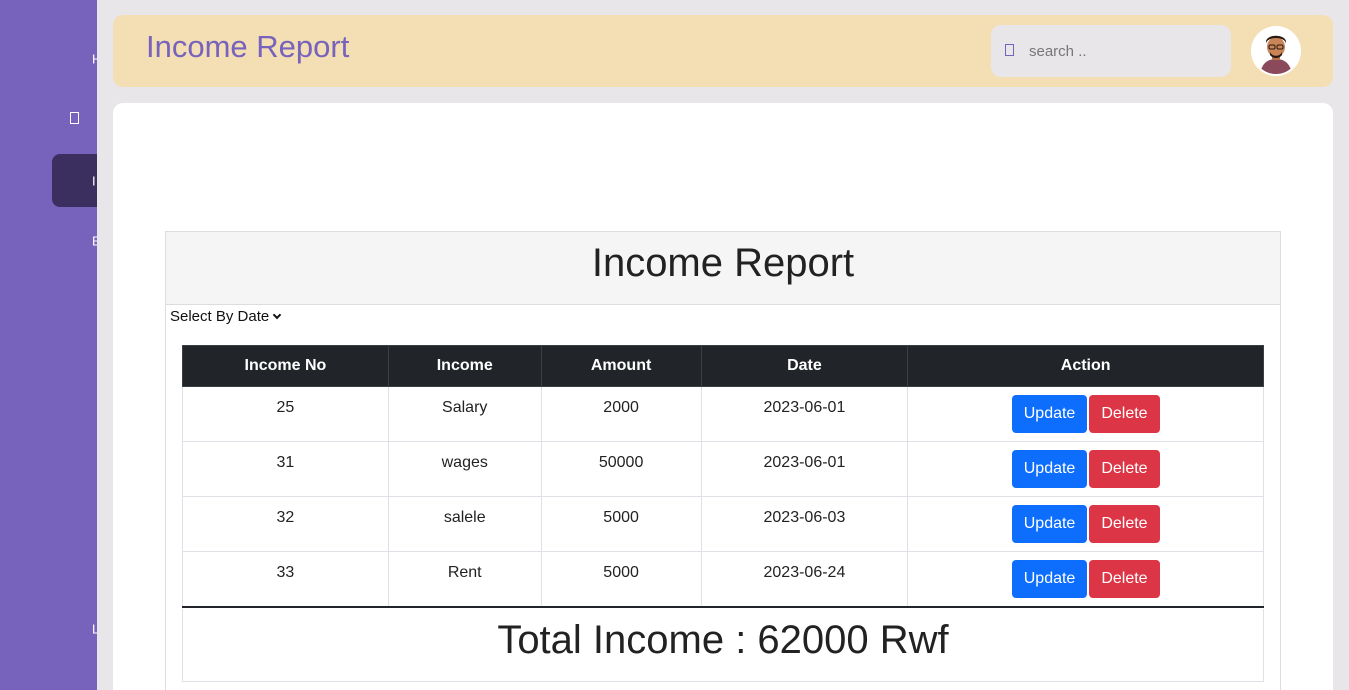 Image resolution: width=1349 pixels, height=690 pixels. Describe the element at coordinates (621, 469) in the screenshot. I see `amount-cell: 50000` at that location.